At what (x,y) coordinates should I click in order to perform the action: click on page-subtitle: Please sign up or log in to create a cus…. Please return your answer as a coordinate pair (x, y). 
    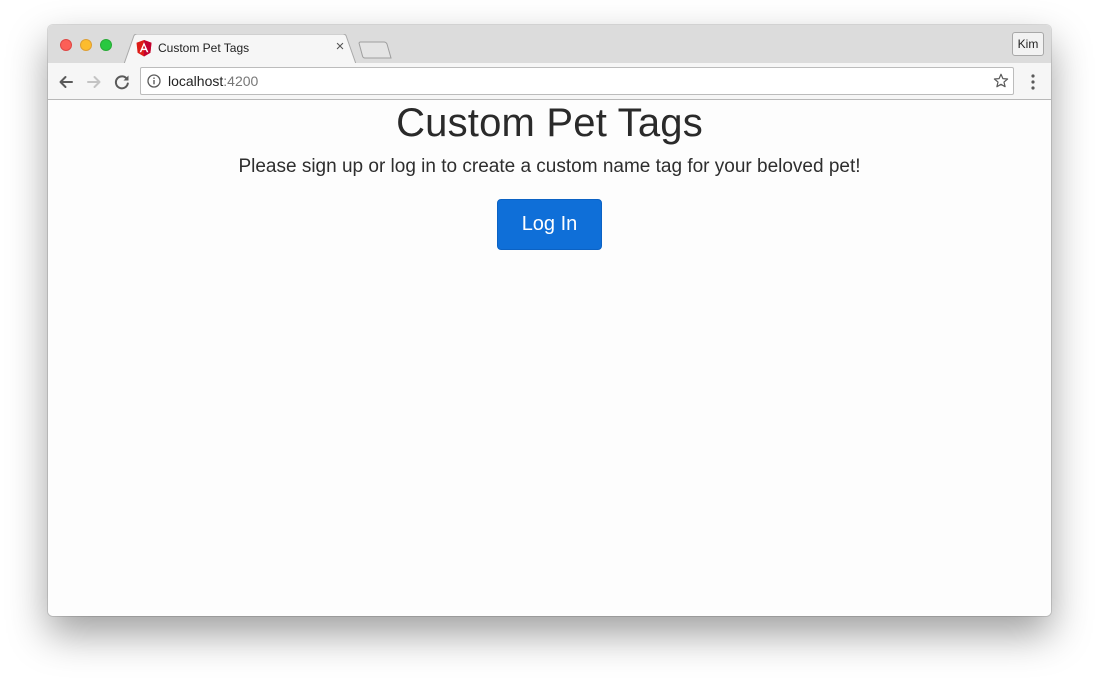
    Looking at the image, I should click on (549, 166).